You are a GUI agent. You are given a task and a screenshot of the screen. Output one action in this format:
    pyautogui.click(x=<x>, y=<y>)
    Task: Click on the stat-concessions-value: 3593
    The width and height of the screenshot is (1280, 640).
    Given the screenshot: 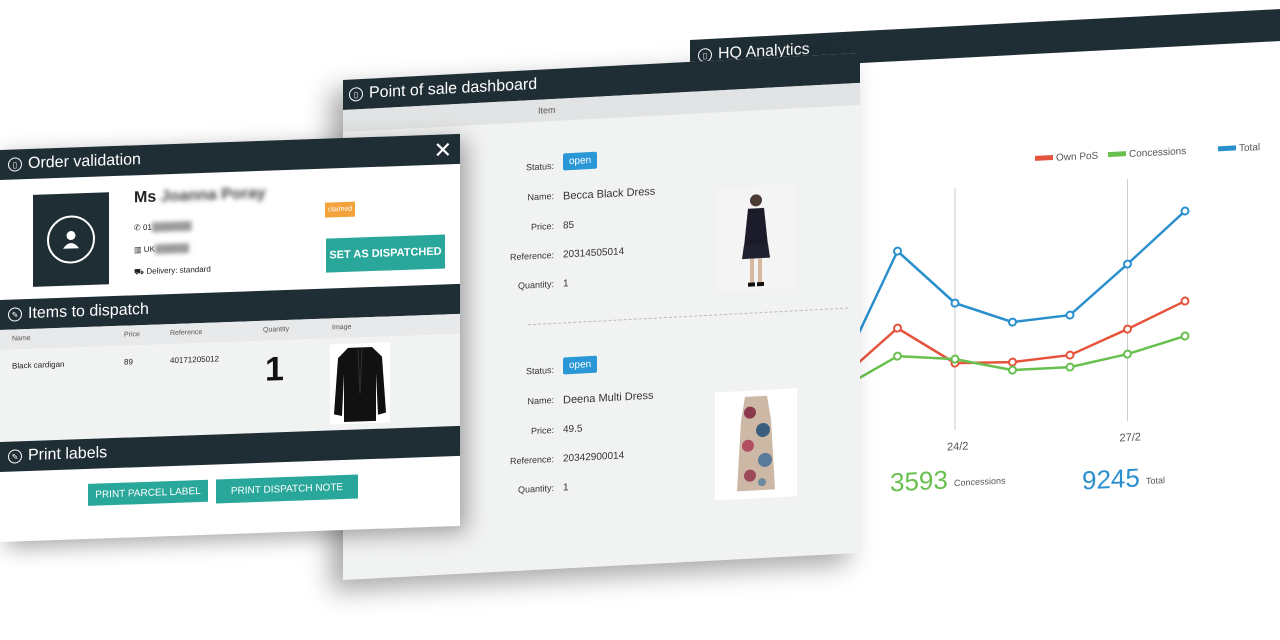 What is the action you would take?
    pyautogui.click(x=919, y=481)
    